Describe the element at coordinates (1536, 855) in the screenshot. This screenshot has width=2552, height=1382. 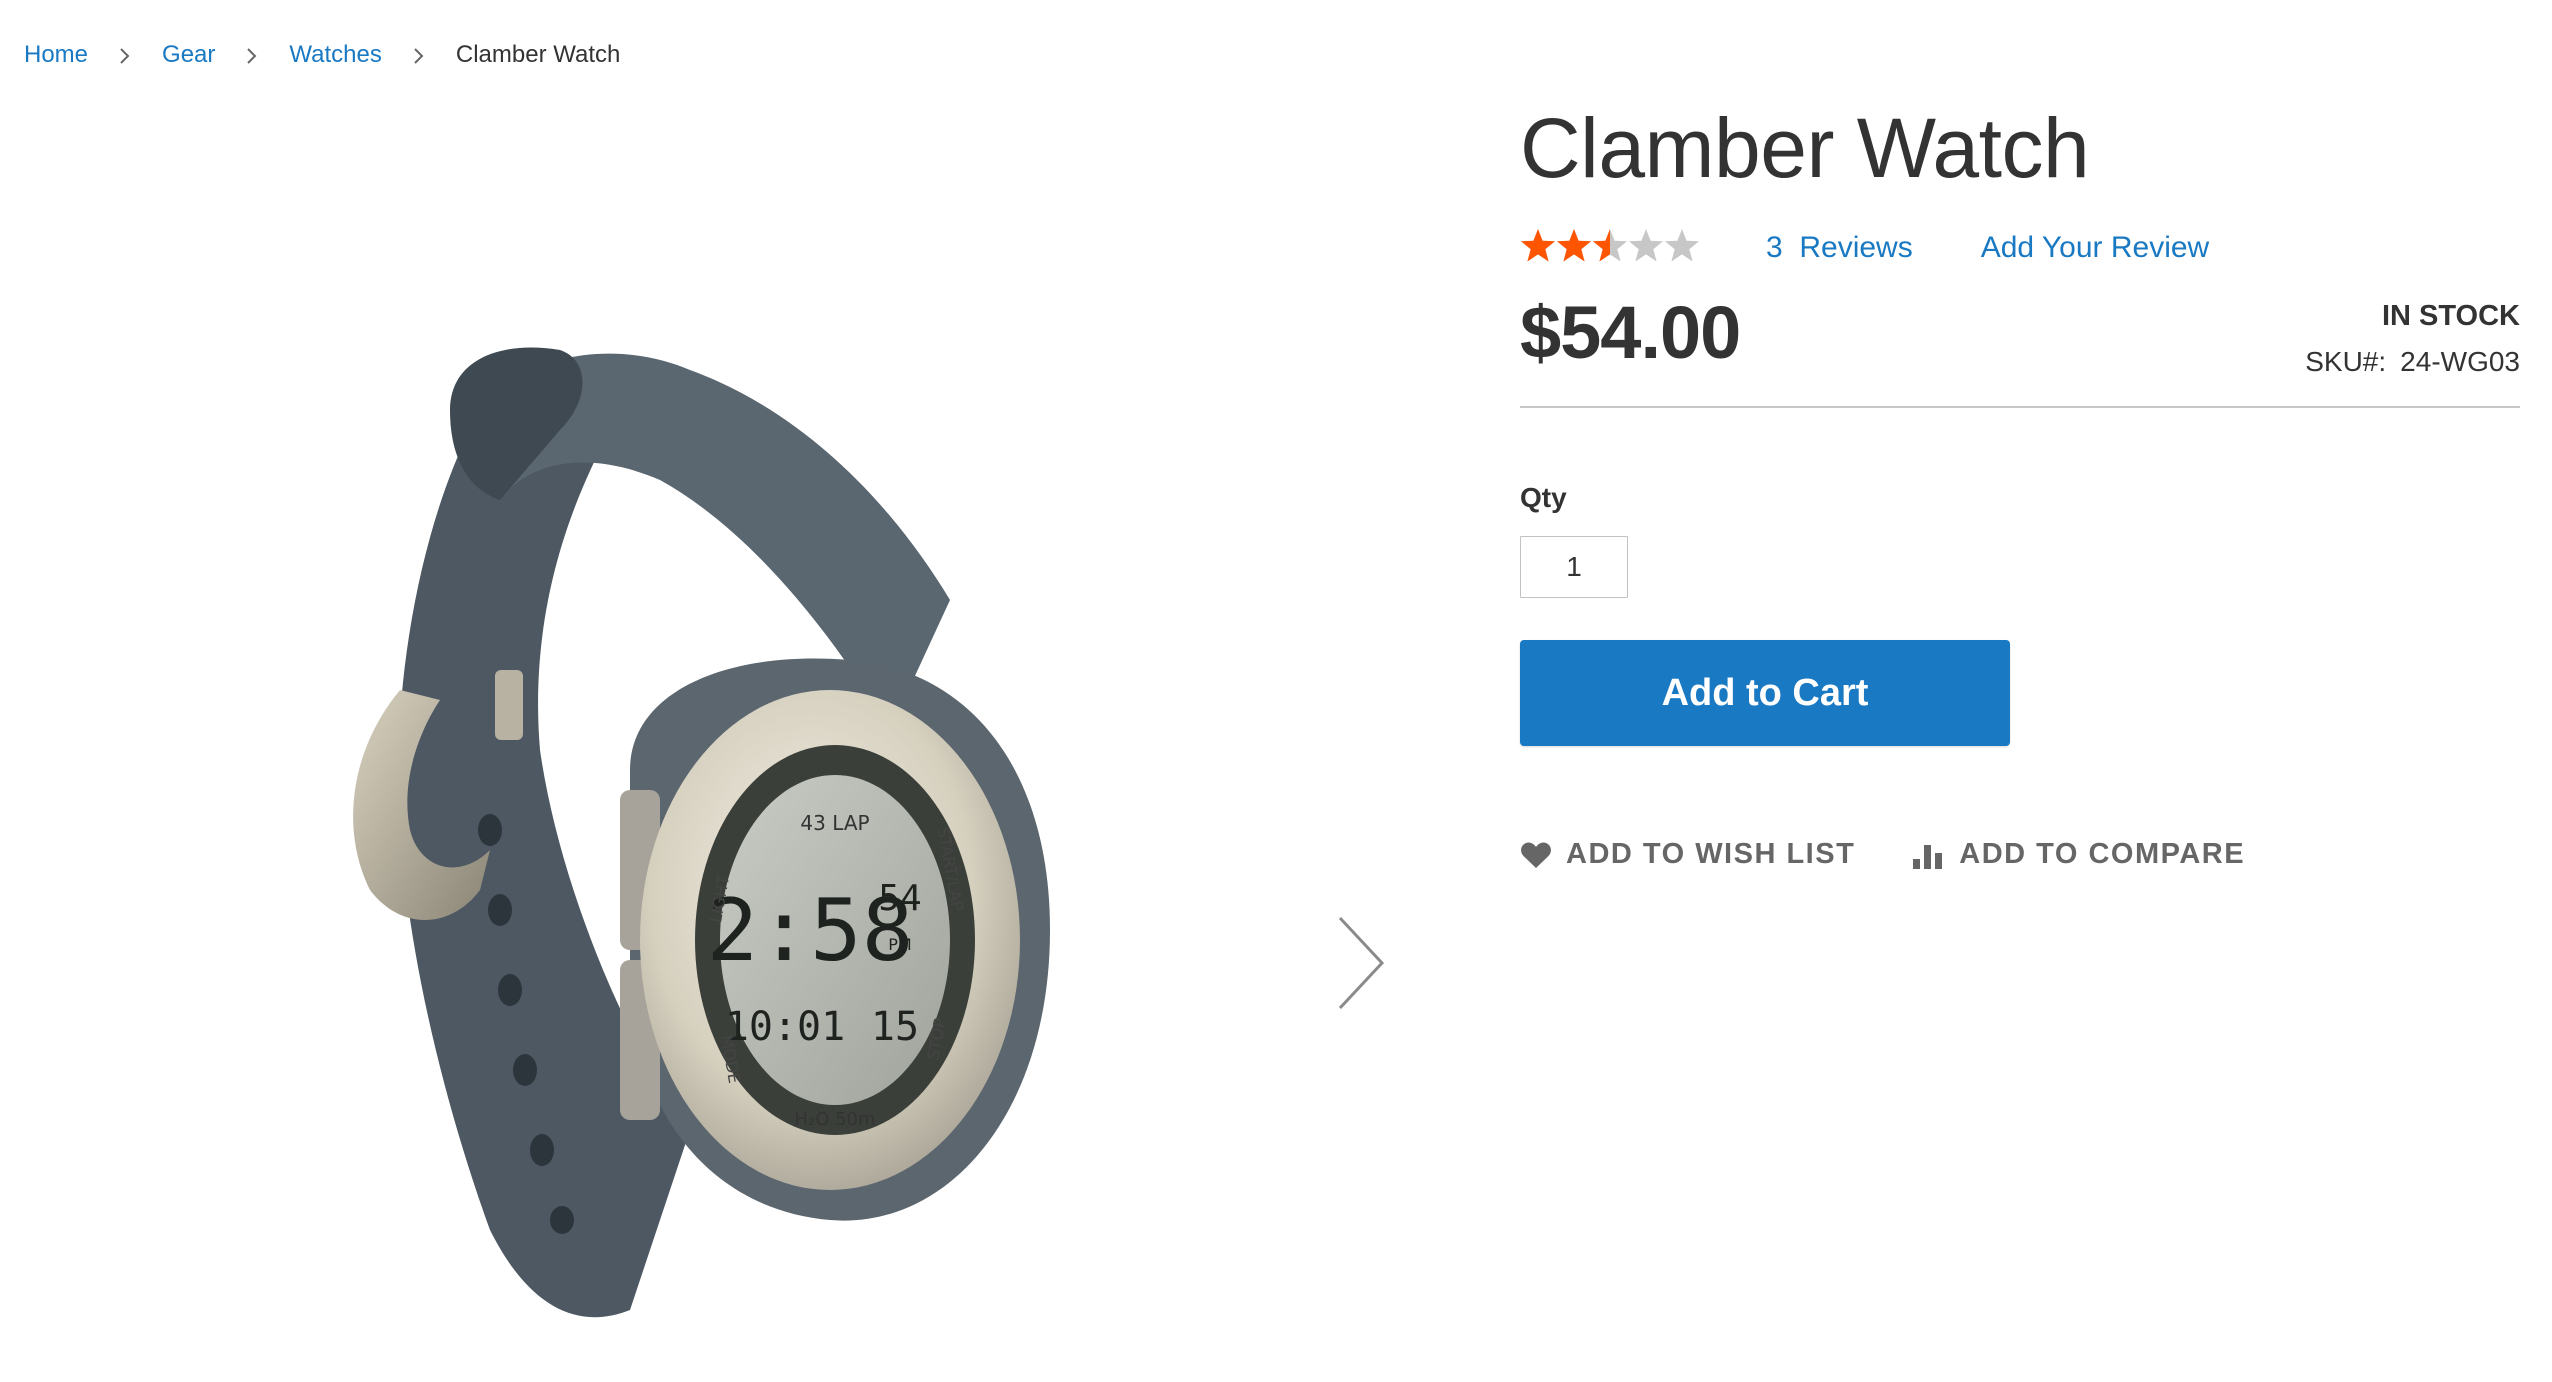
I see `heart-icon` at that location.